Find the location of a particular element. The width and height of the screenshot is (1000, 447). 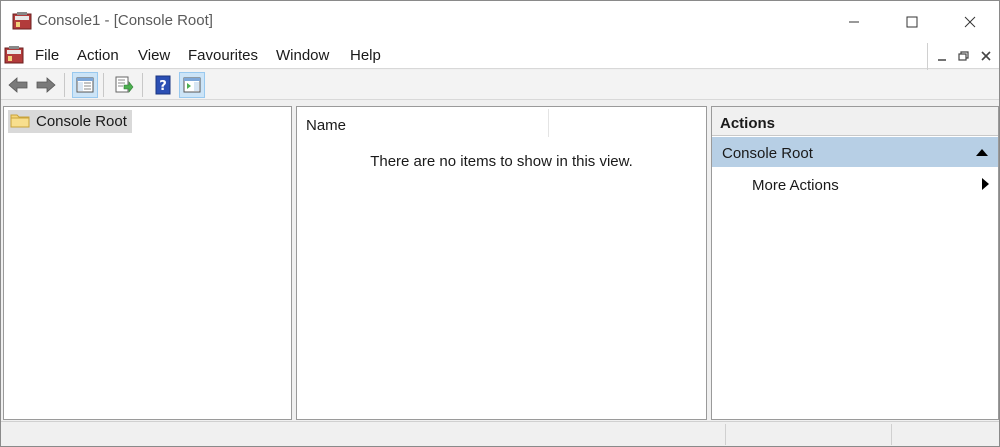

show-hide-action-pane-button is located at coordinates (192, 85).